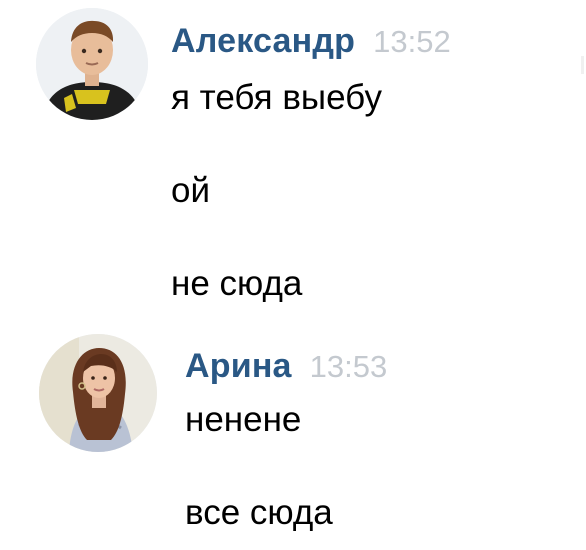  I want to click on message-header: Арина 13:53, so click(286, 366).